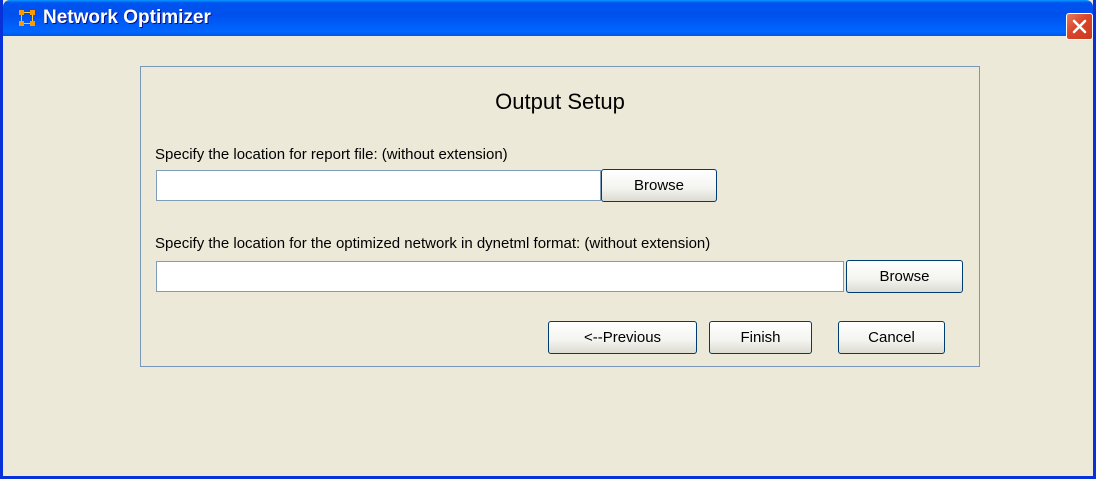 Image resolution: width=1096 pixels, height=479 pixels. Describe the element at coordinates (548, 20) in the screenshot. I see `title-bar: Network Optimizer` at that location.